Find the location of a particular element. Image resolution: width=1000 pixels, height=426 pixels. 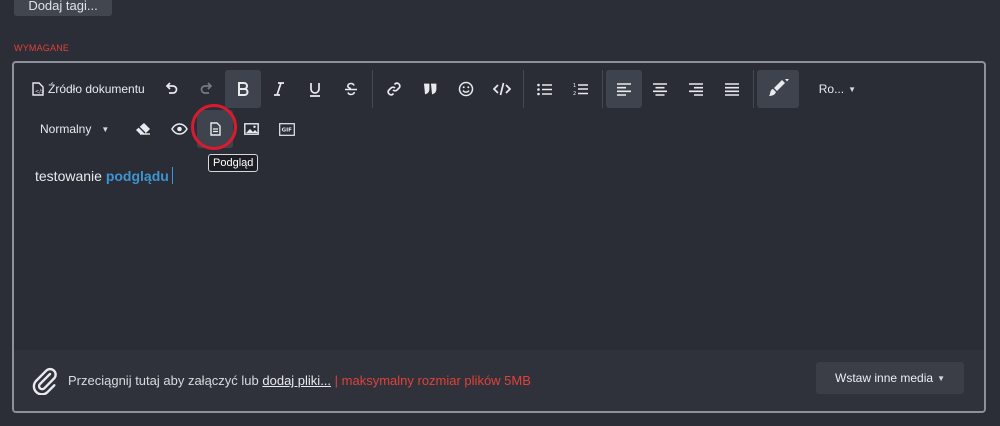

source-button: </> Źródło dokumentu is located at coordinates (83, 89).